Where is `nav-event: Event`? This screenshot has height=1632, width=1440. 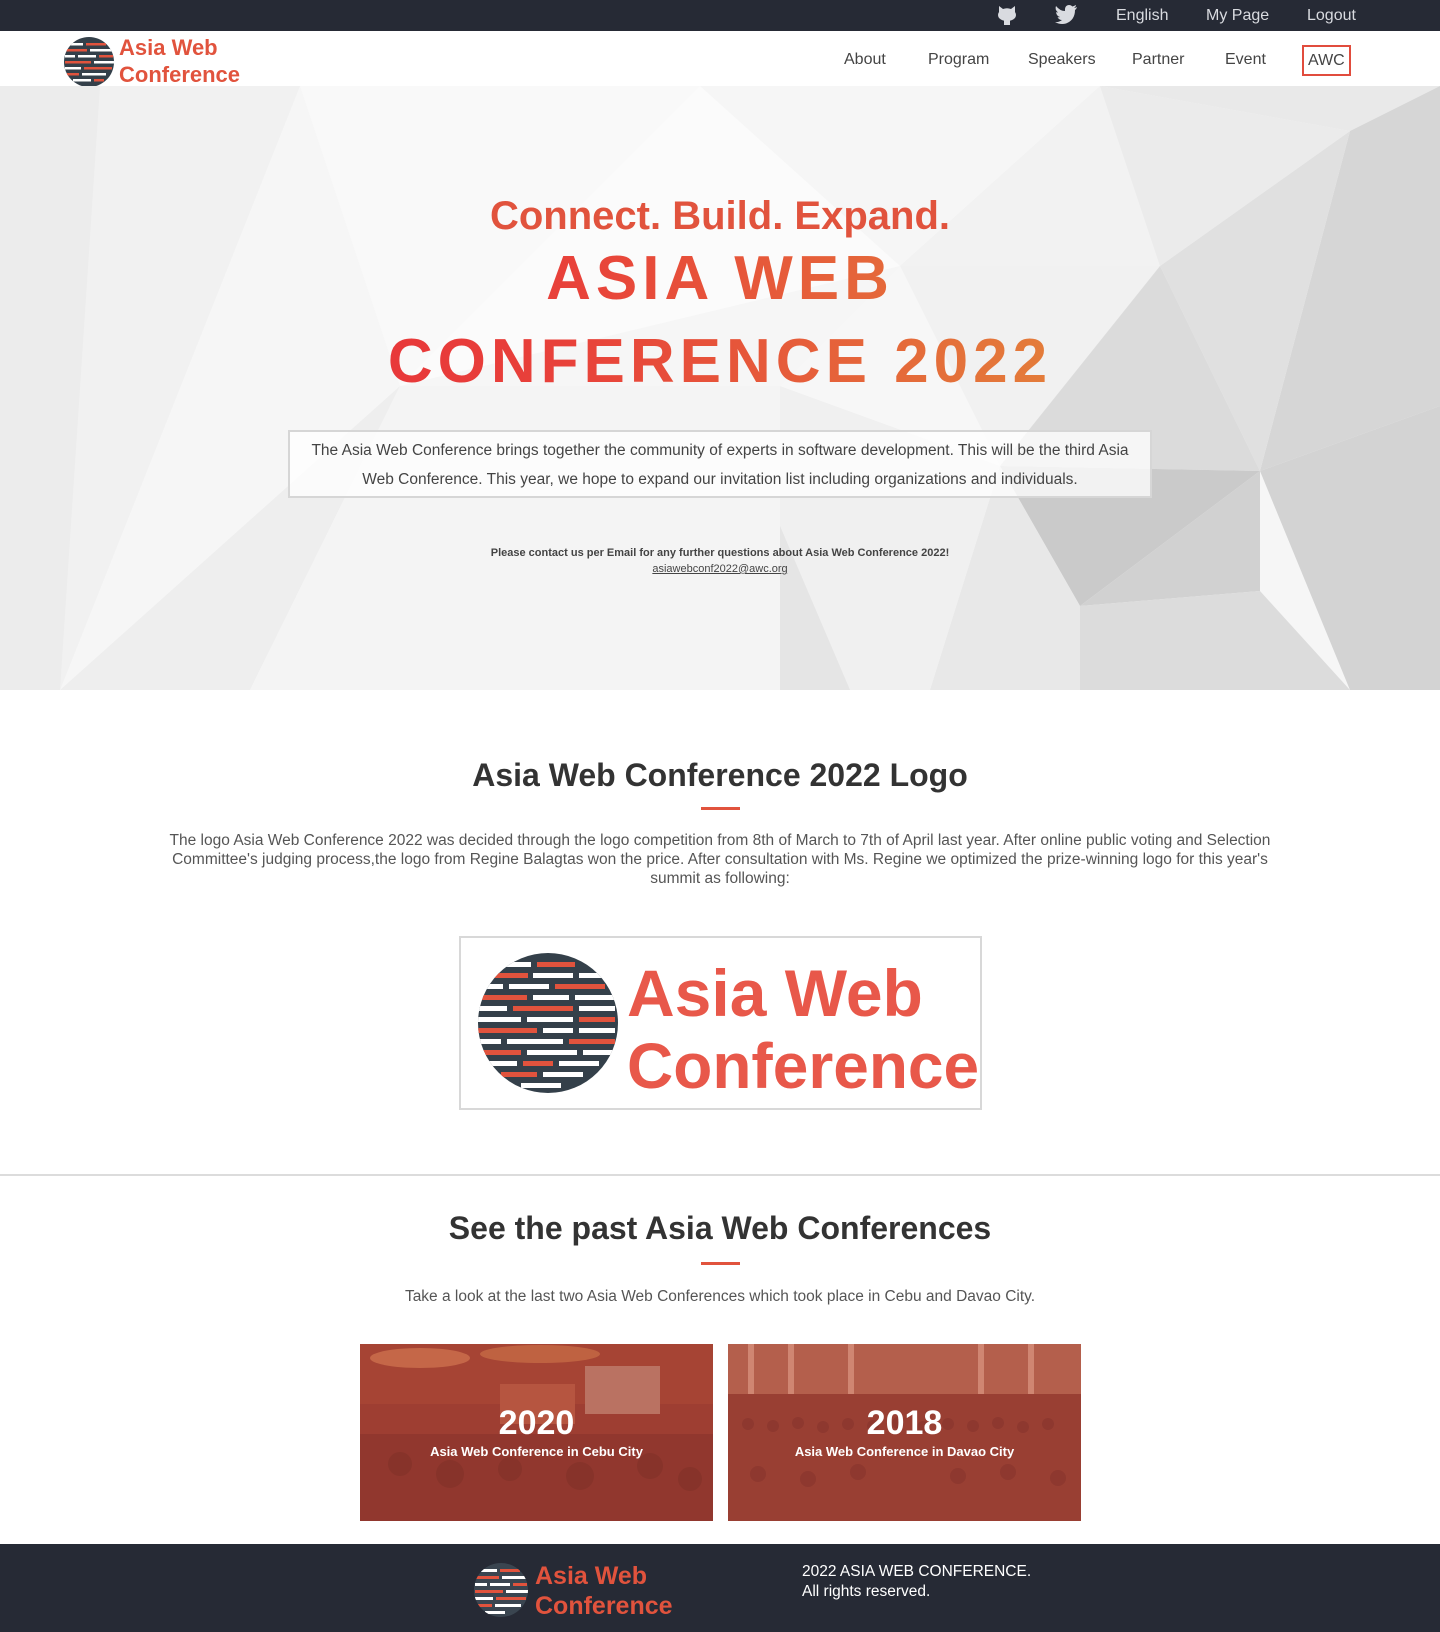
nav-event: Event is located at coordinates (1245, 60).